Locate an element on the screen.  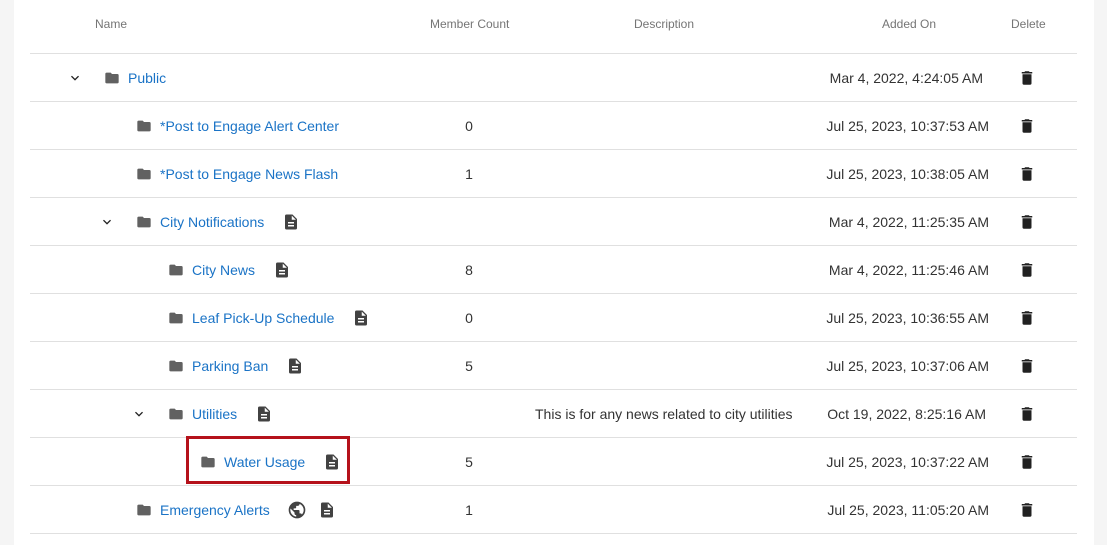
member-count: 8 is located at coordinates (469, 269).